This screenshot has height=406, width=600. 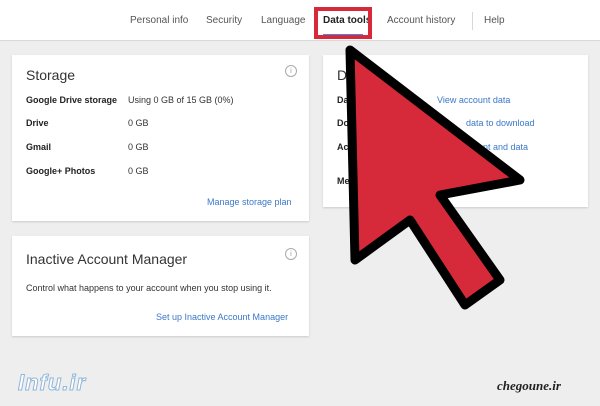 I want to click on watermark-left: Infu.ir, so click(x=52, y=383).